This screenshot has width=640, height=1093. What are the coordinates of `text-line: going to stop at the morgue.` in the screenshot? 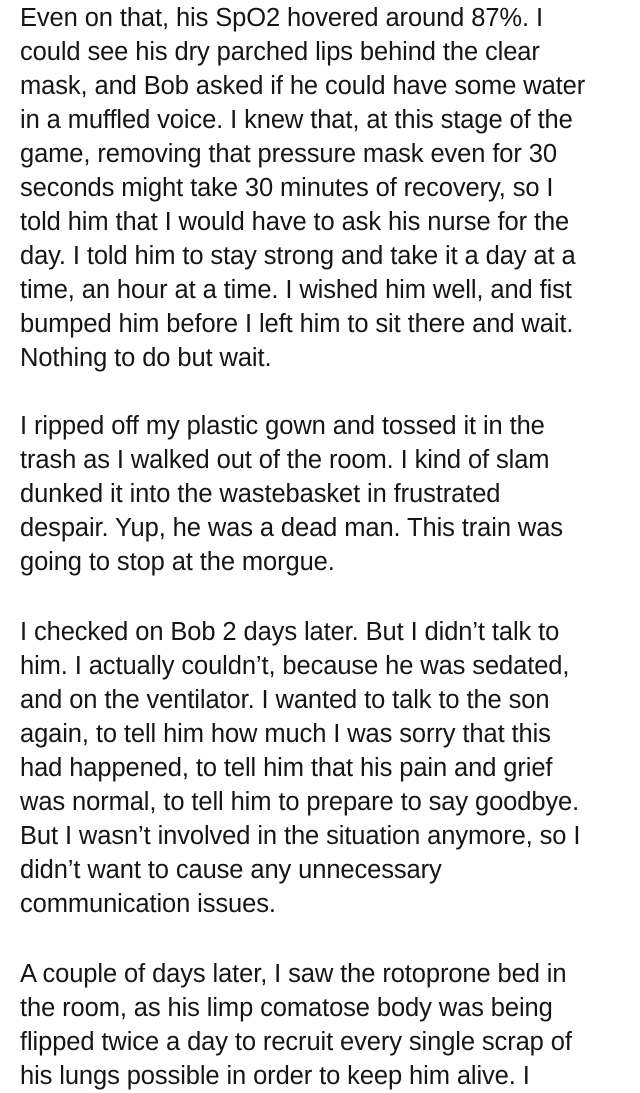 It's located at (177, 562).